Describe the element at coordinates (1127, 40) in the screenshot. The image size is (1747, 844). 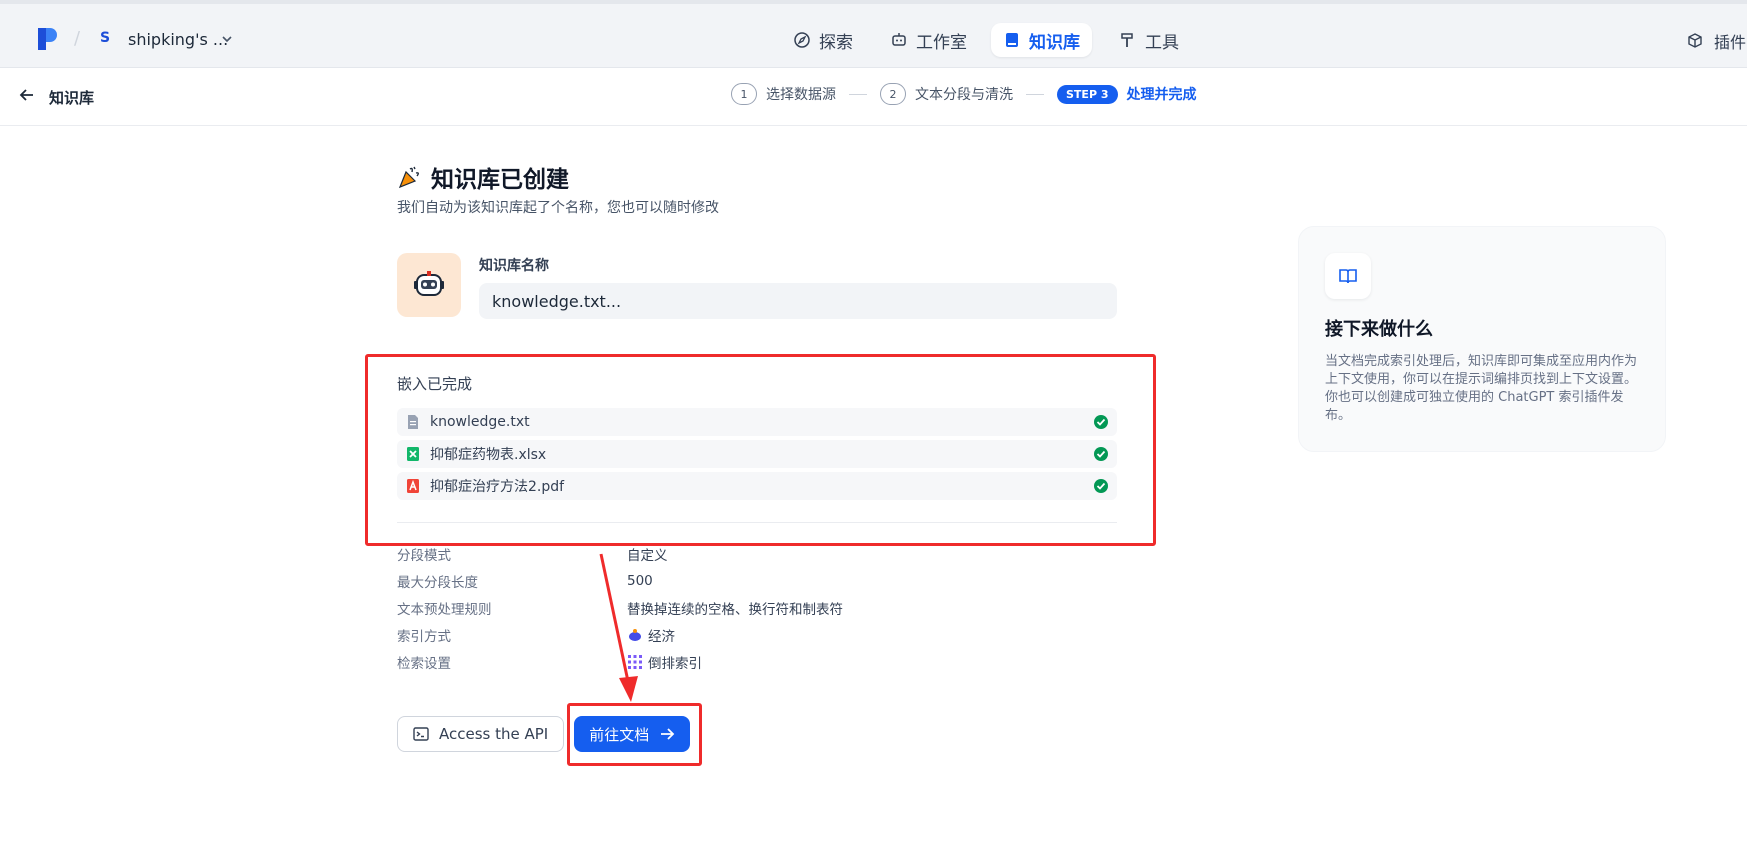
I see `hammer-icon` at that location.